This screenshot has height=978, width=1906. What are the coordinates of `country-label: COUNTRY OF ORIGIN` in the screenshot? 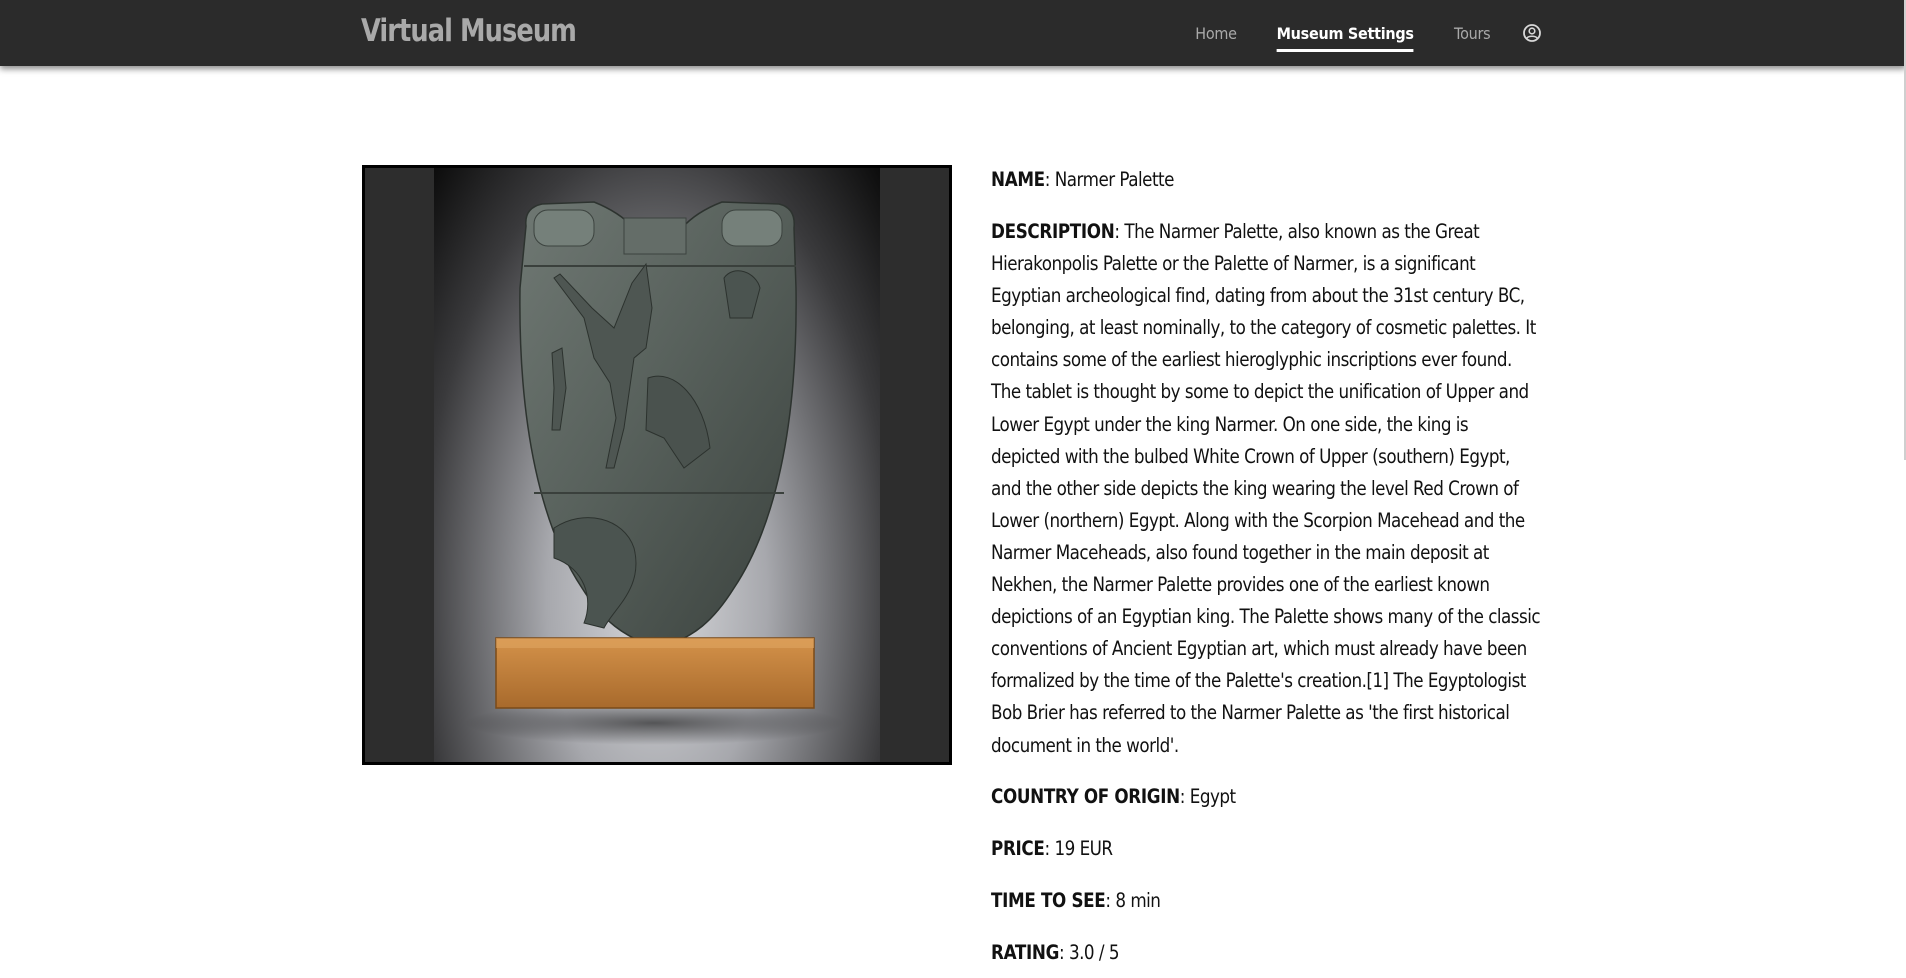 It's located at (1085, 796).